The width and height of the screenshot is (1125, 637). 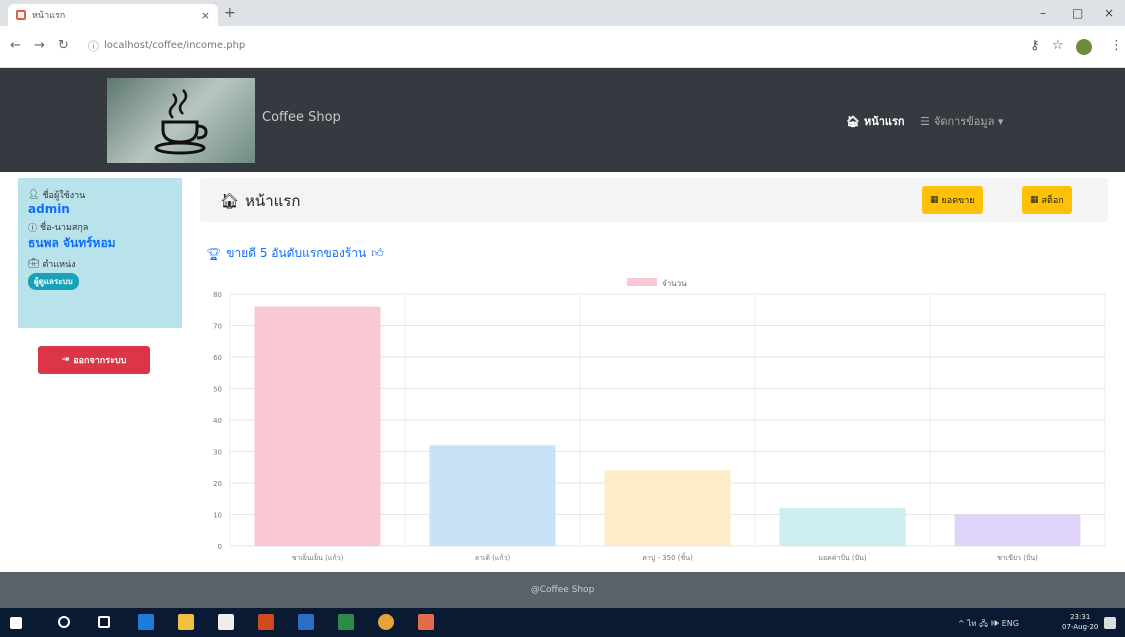 What do you see at coordinates (217, 421) in the screenshot?
I see `y-tick-label: 40` at bounding box center [217, 421].